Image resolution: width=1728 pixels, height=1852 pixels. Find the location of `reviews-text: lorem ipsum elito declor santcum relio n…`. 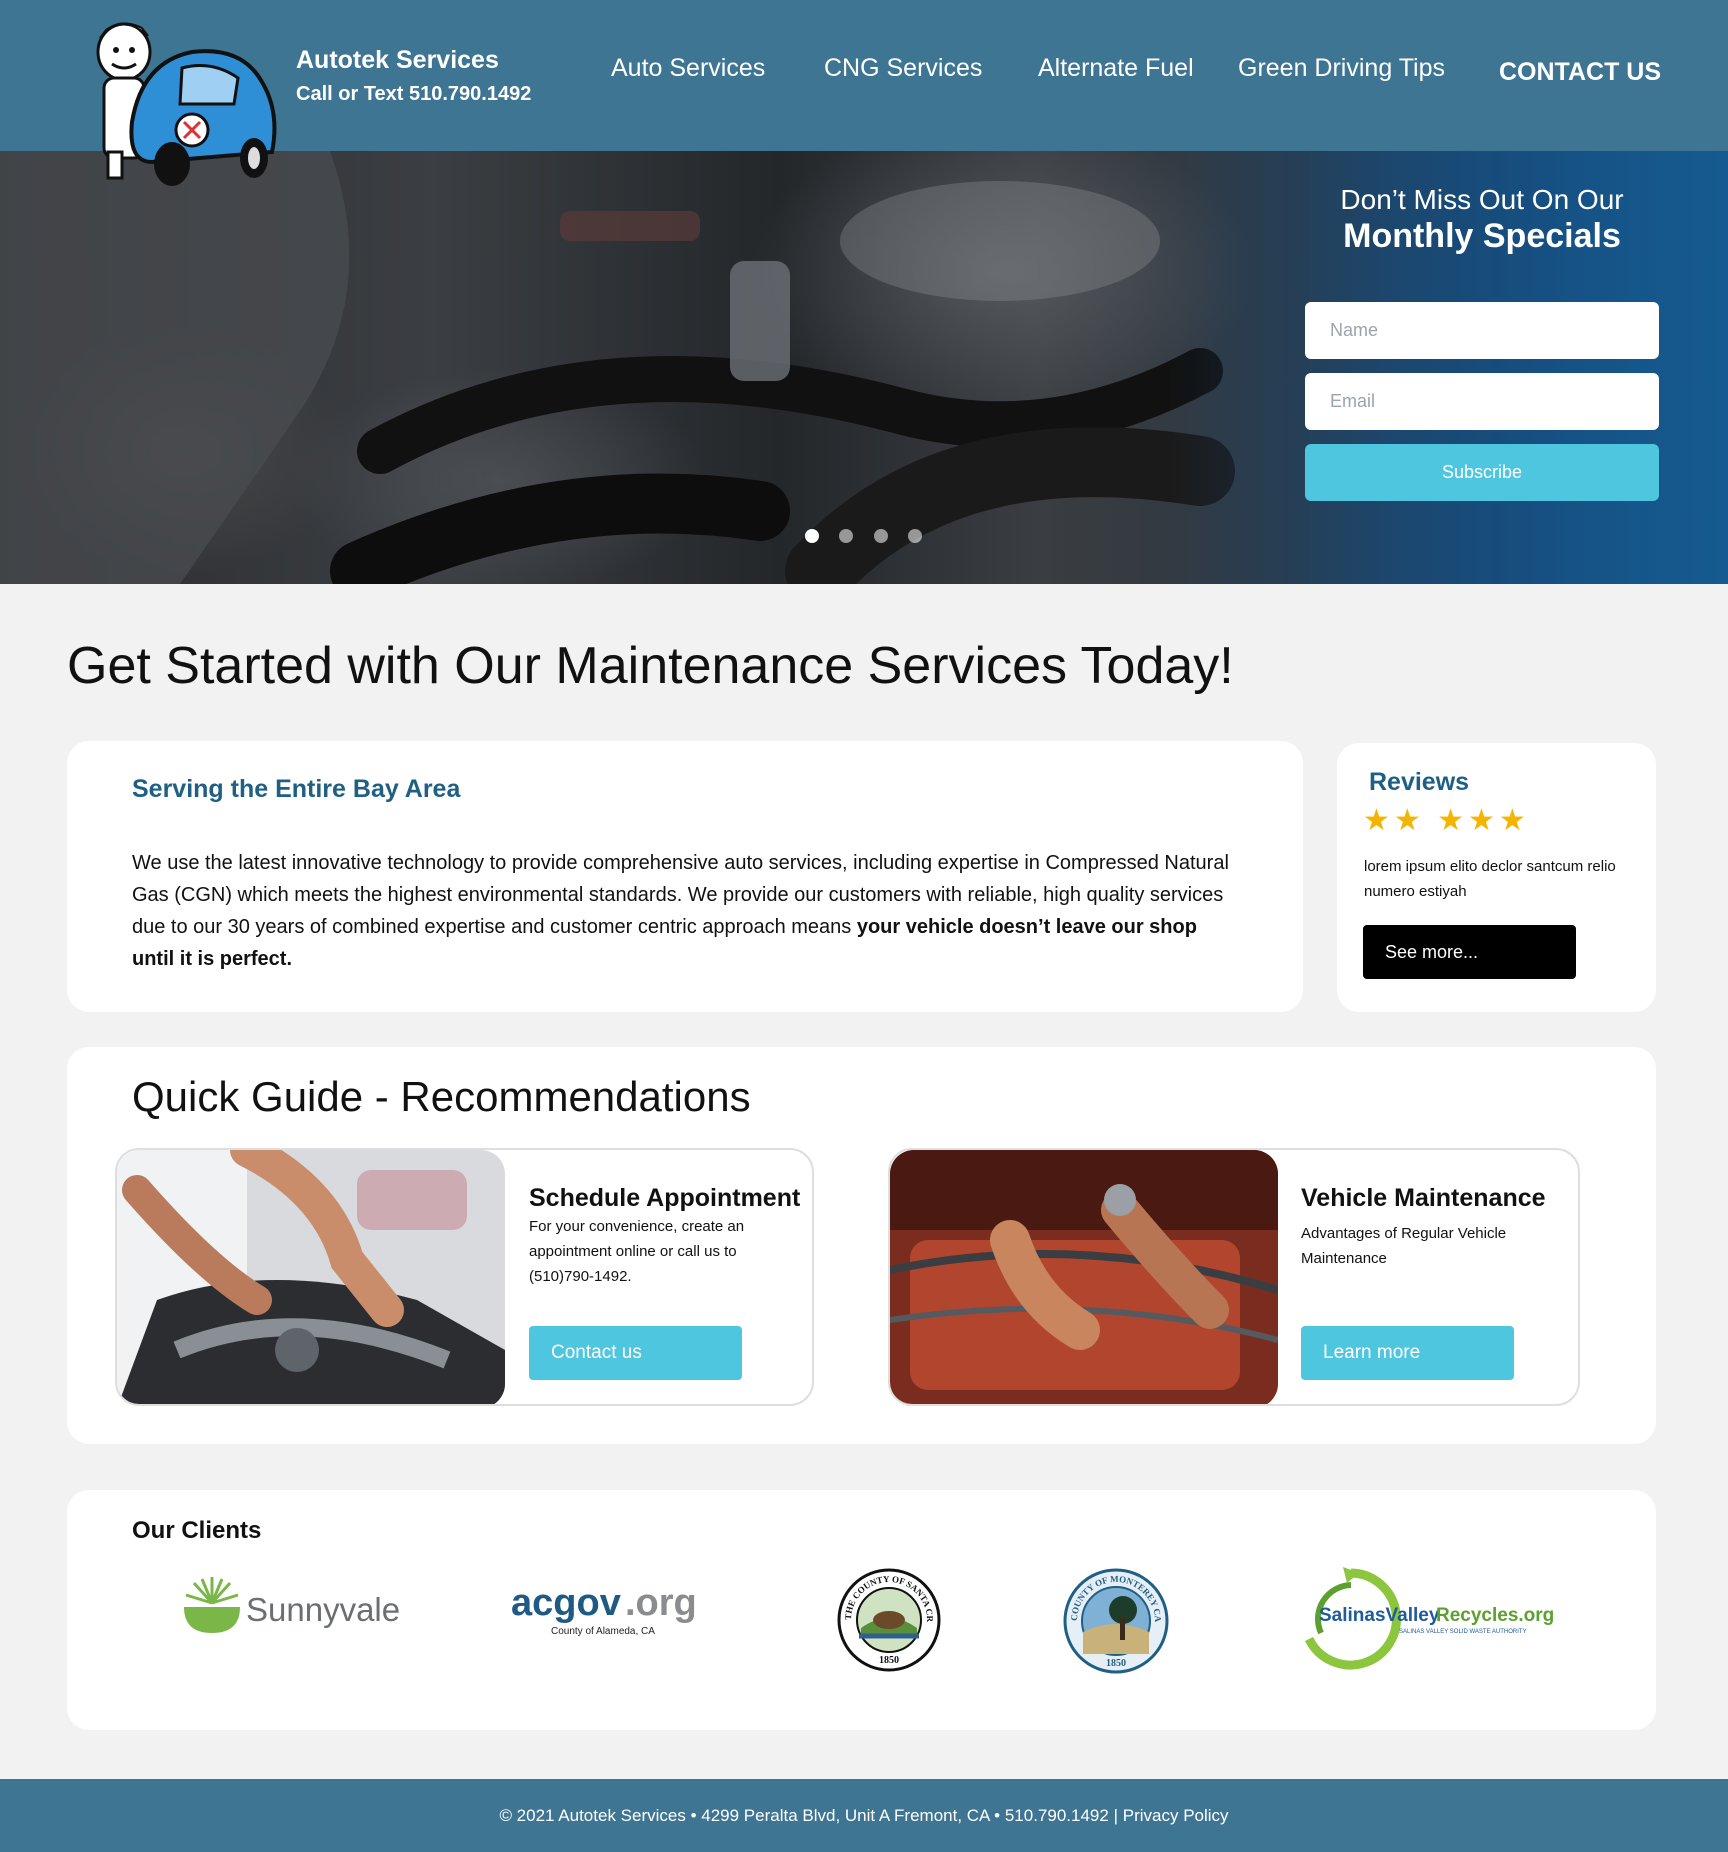

reviews-text: lorem ipsum elito declor santcum relio n… is located at coordinates (1490, 879).